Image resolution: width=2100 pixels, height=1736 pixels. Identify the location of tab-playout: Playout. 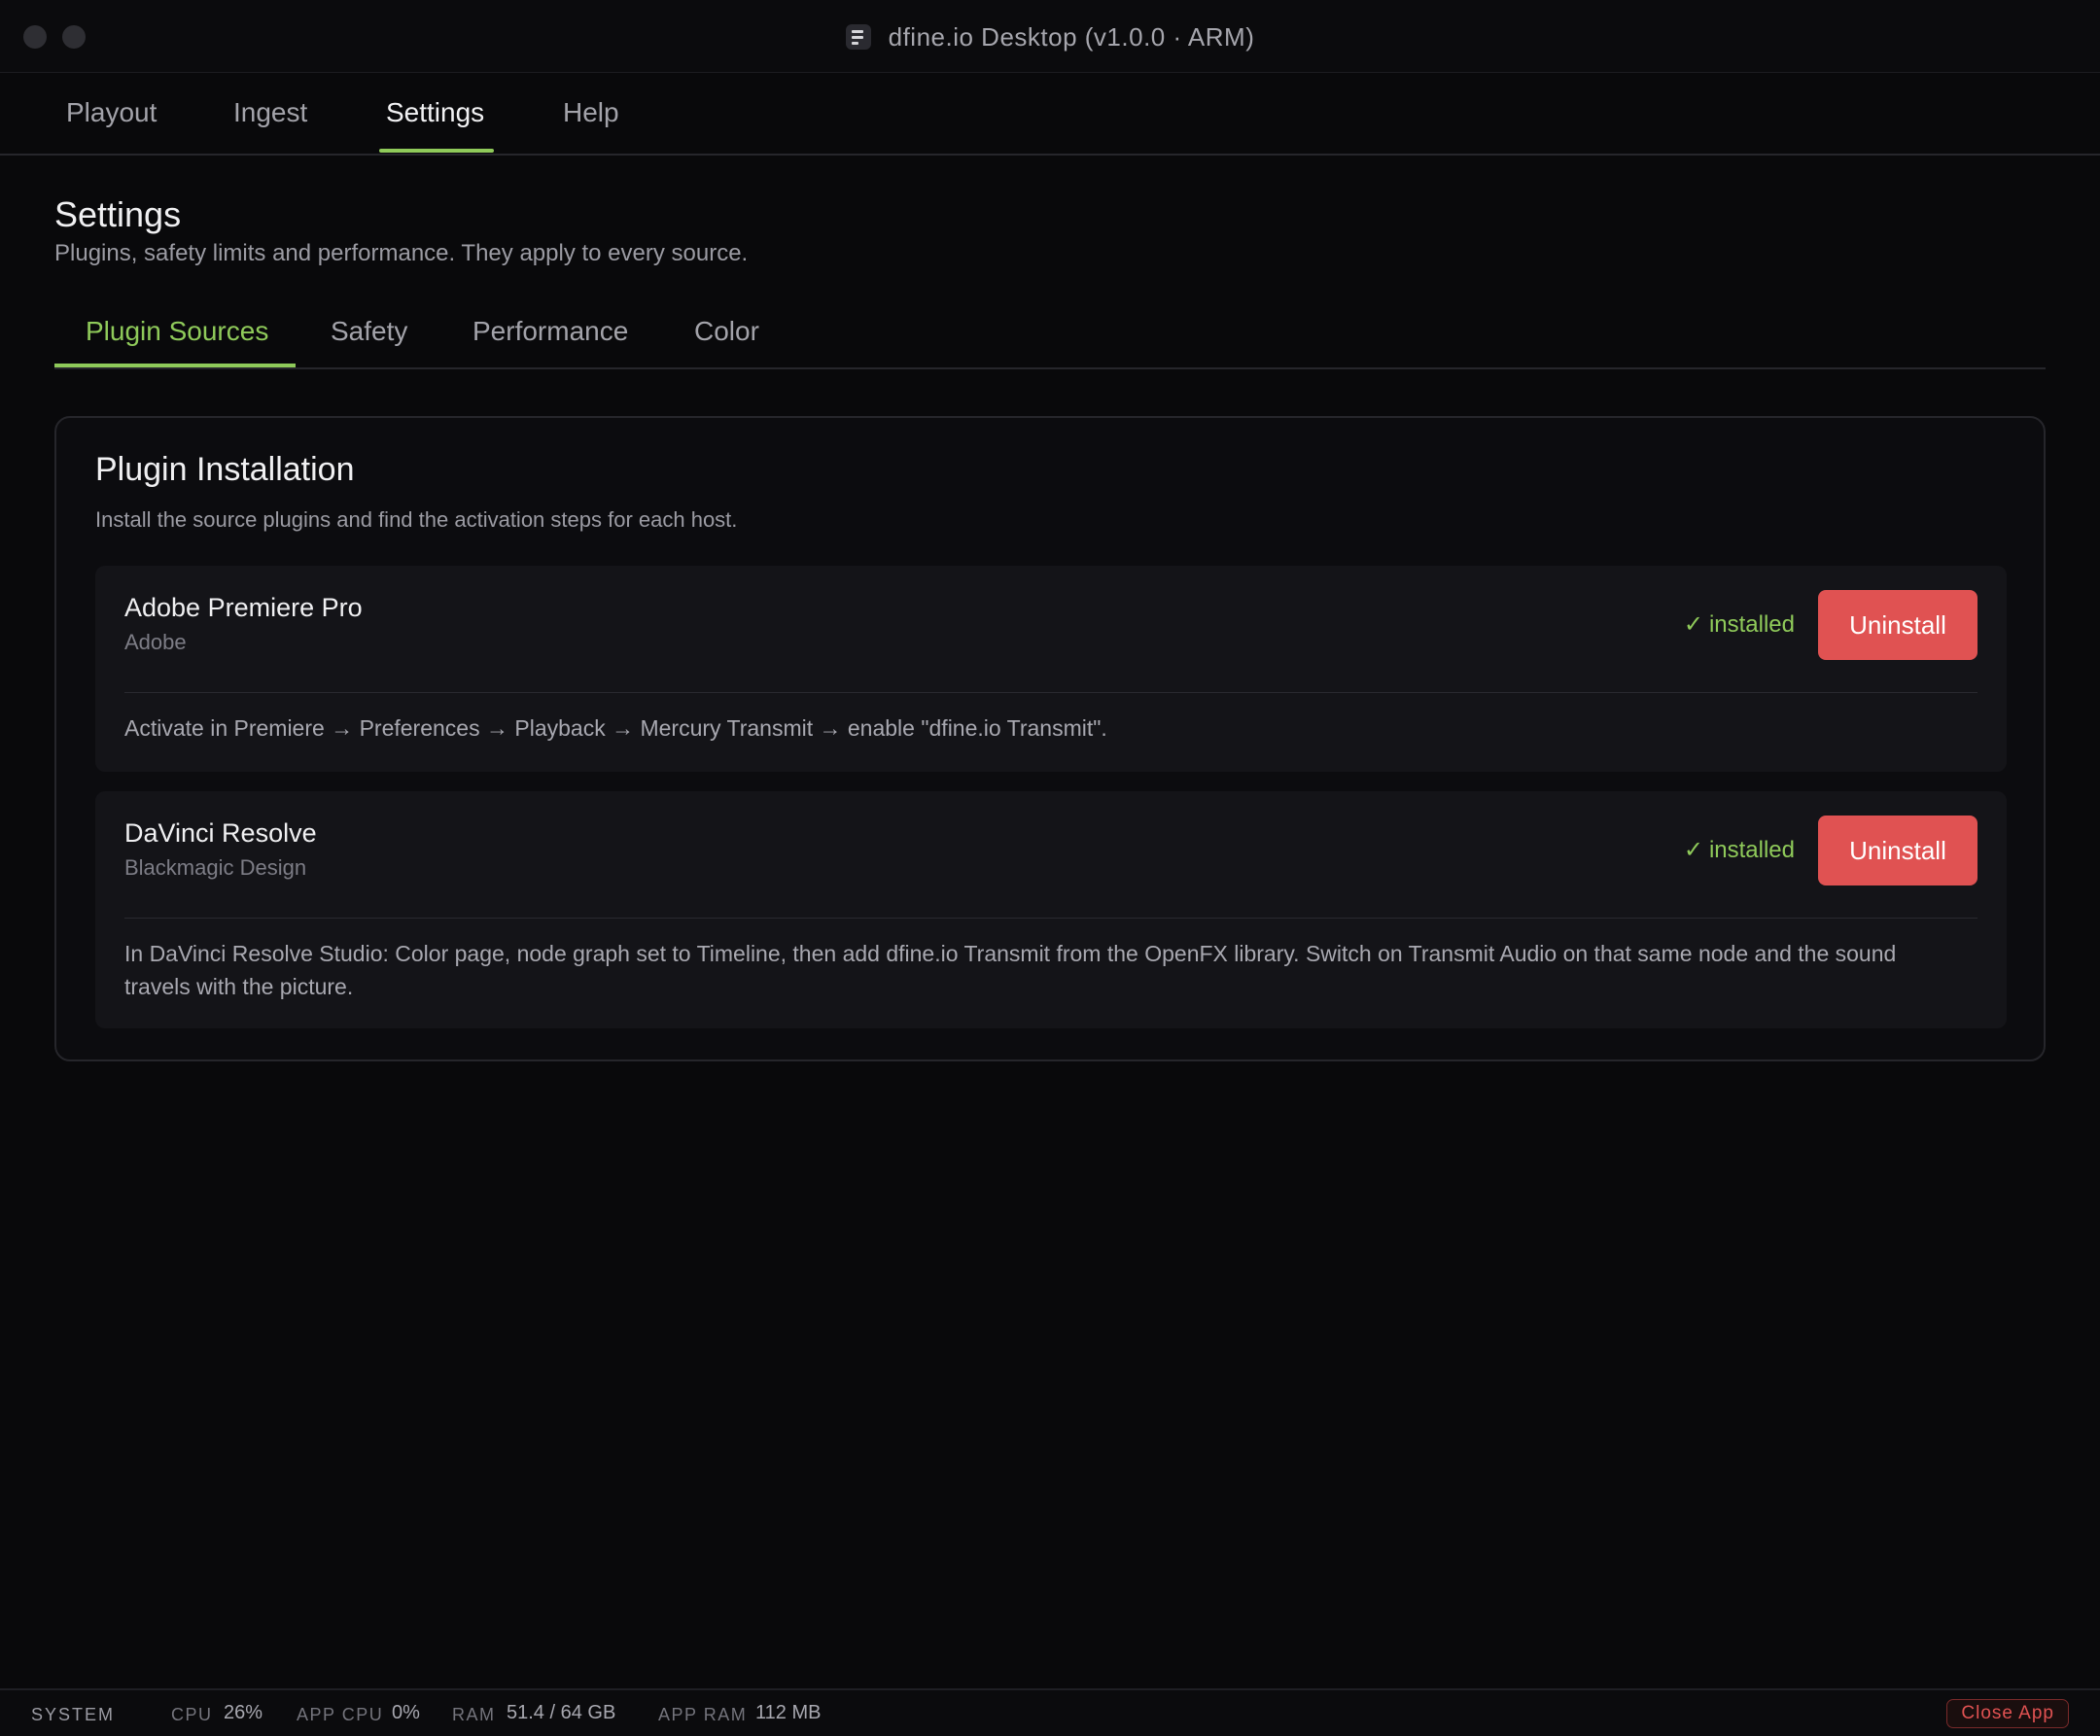
(111, 113).